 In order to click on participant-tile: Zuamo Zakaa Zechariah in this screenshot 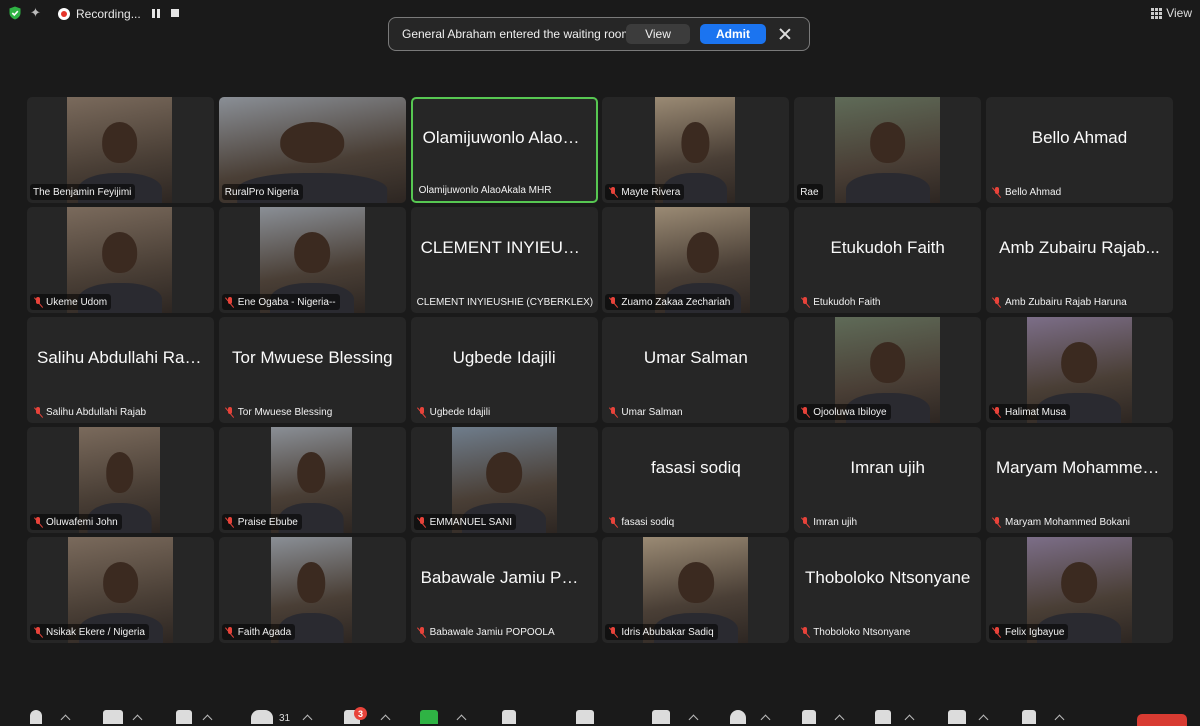, I will do `click(696, 260)`.